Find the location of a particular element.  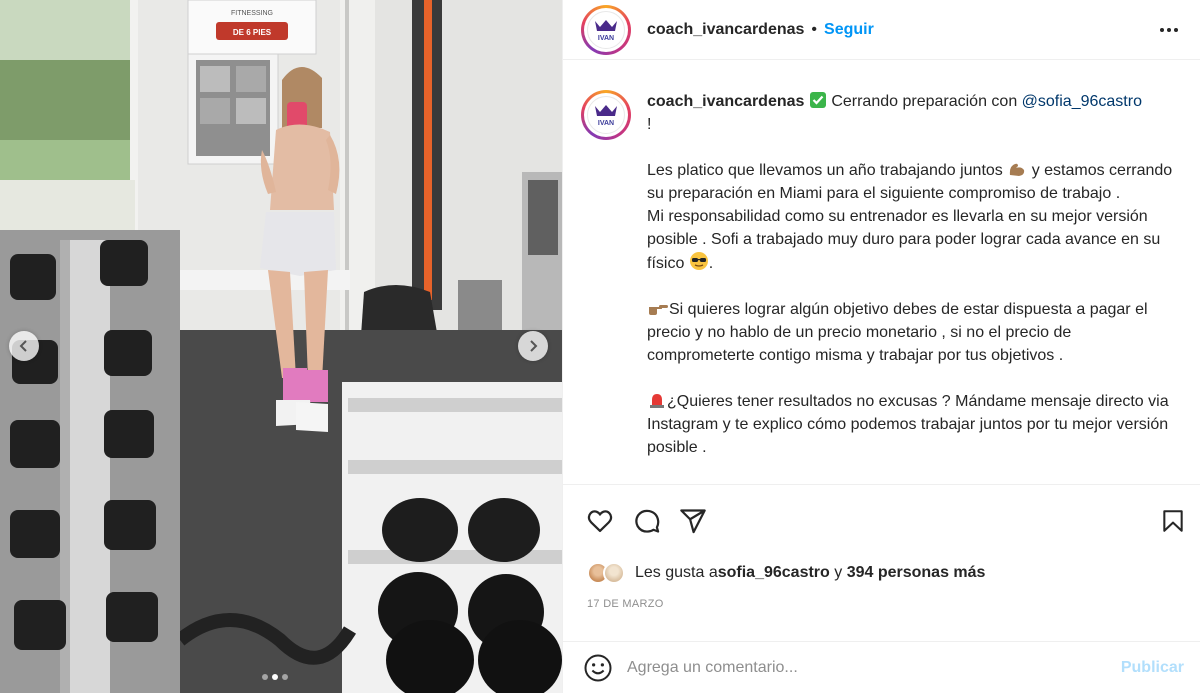

chevron-left-icon is located at coordinates (23, 346).